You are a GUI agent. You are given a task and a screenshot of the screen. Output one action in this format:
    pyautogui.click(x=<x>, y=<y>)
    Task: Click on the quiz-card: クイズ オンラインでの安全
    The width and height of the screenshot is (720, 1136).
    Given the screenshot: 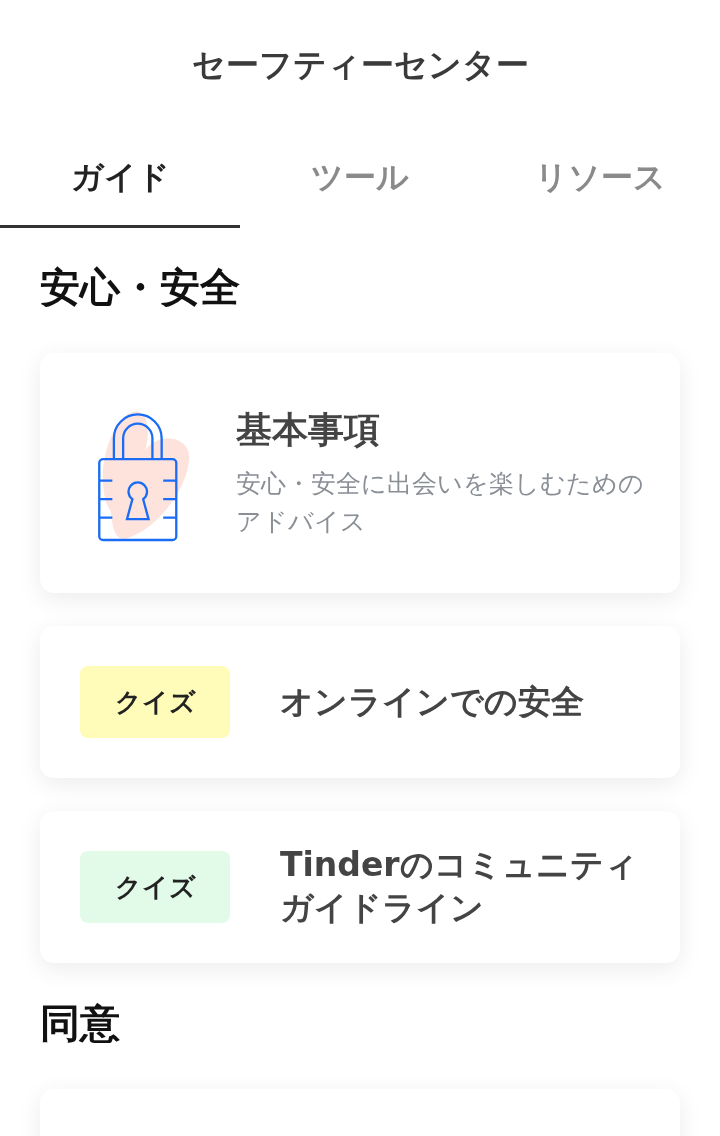 What is the action you would take?
    pyautogui.click(x=360, y=702)
    